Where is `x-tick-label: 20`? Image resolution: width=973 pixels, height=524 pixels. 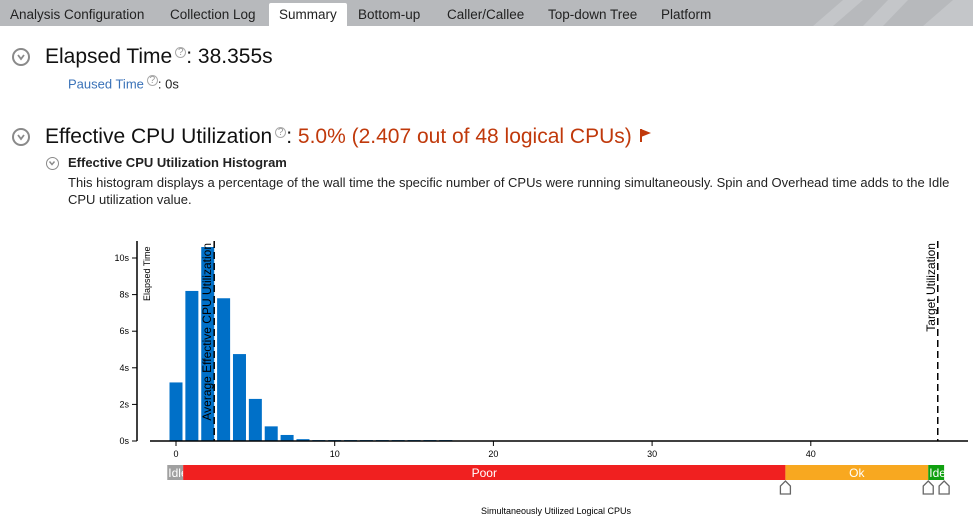 x-tick-label: 20 is located at coordinates (493, 454).